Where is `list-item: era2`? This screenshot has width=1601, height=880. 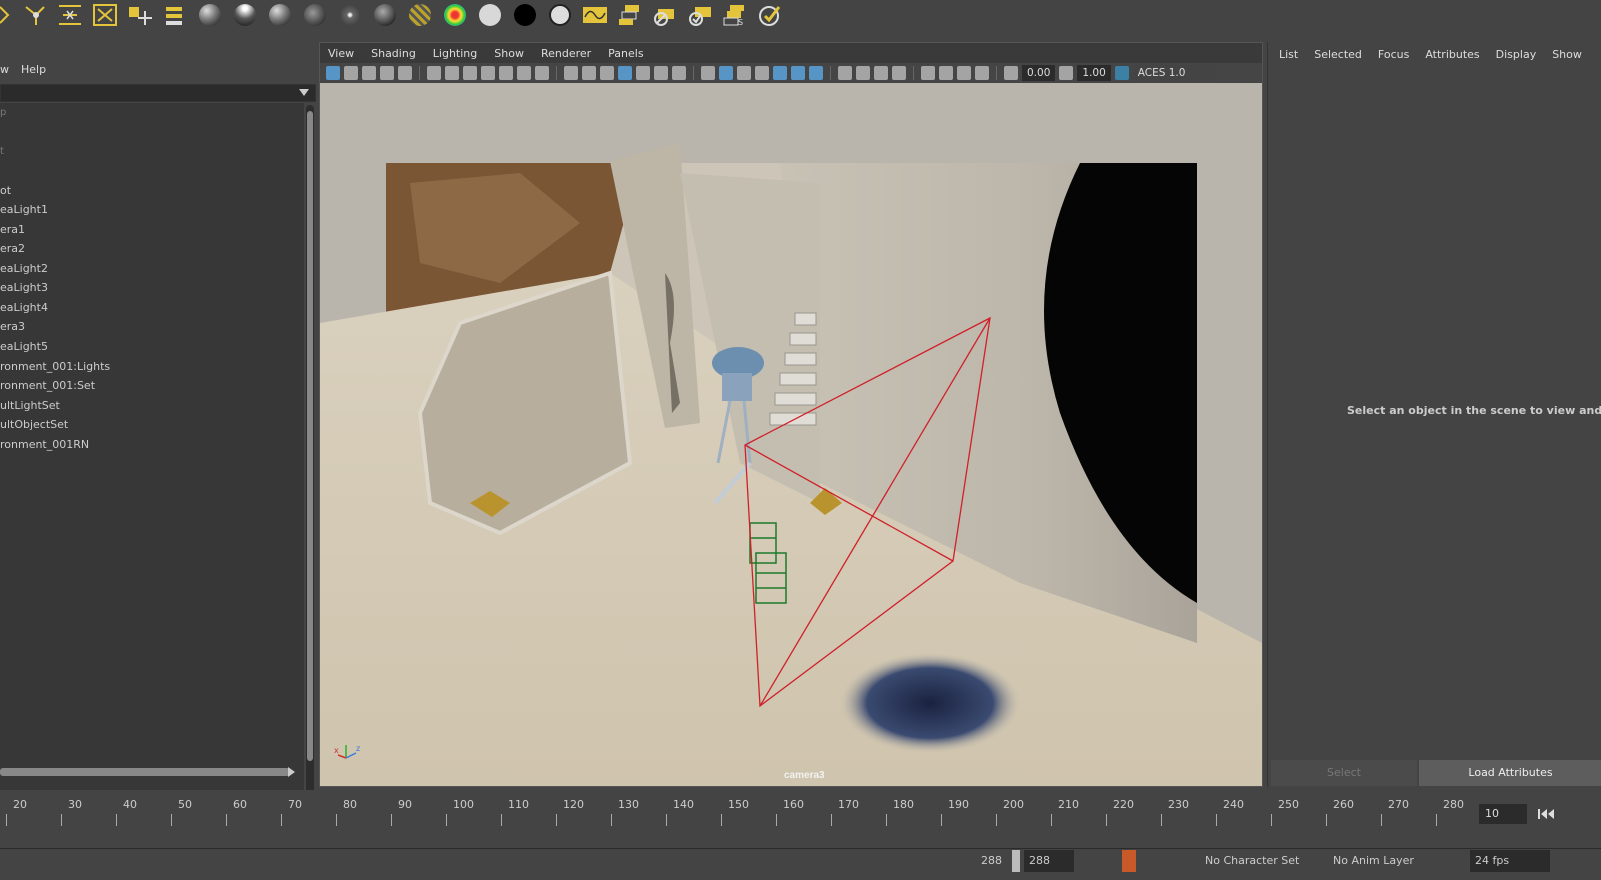 list-item: era2 is located at coordinates (12, 249).